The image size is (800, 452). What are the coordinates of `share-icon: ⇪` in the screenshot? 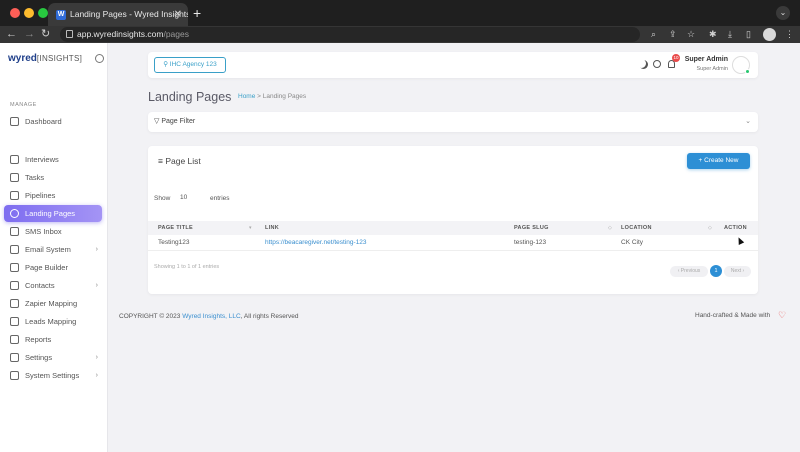 It's located at (673, 34).